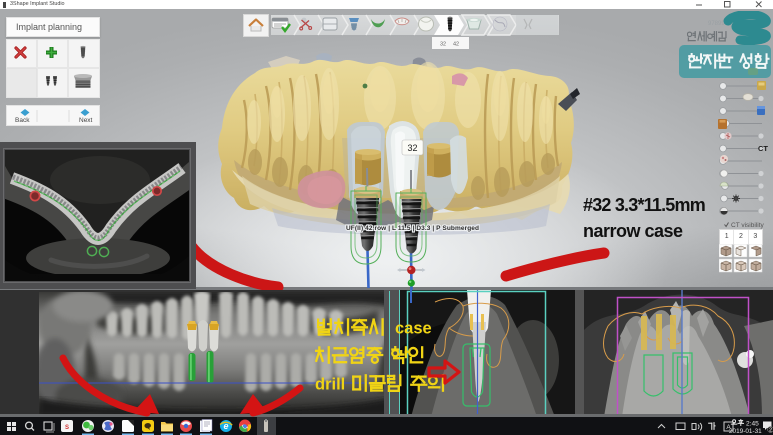 The height and width of the screenshot is (435, 773). Describe the element at coordinates (745, 431) in the screenshot. I see `svg-text: 2019-01-31` at that location.